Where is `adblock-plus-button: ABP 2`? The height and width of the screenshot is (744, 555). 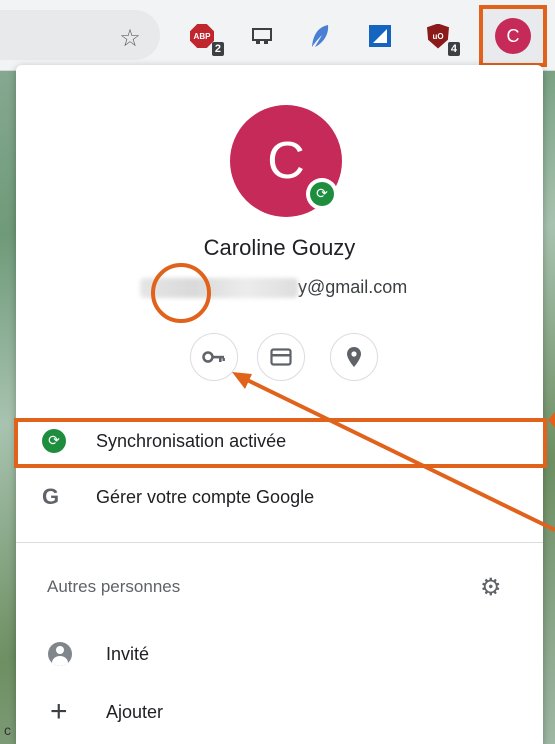 adblock-plus-button: ABP 2 is located at coordinates (206, 39).